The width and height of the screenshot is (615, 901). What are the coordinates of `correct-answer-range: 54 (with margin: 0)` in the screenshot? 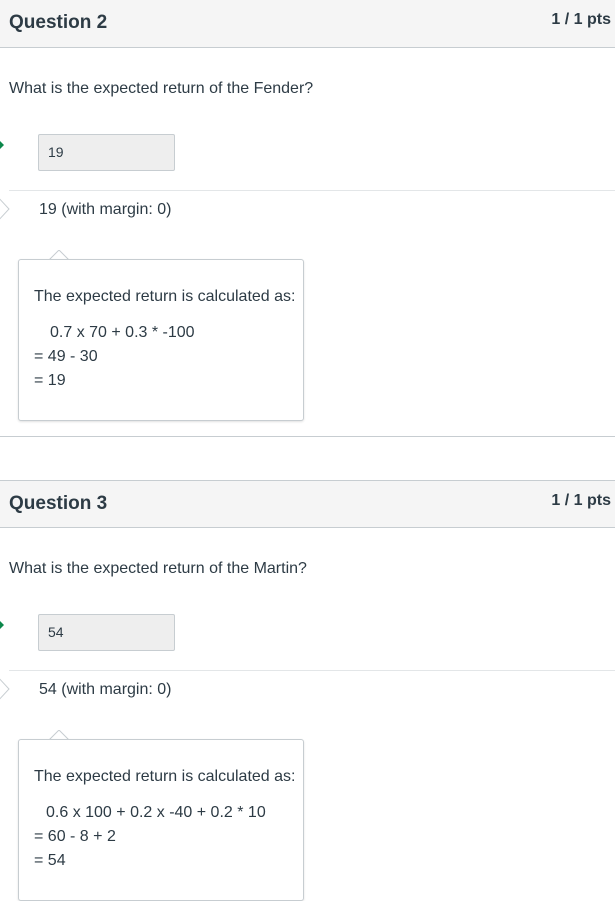 It's located at (105, 689).